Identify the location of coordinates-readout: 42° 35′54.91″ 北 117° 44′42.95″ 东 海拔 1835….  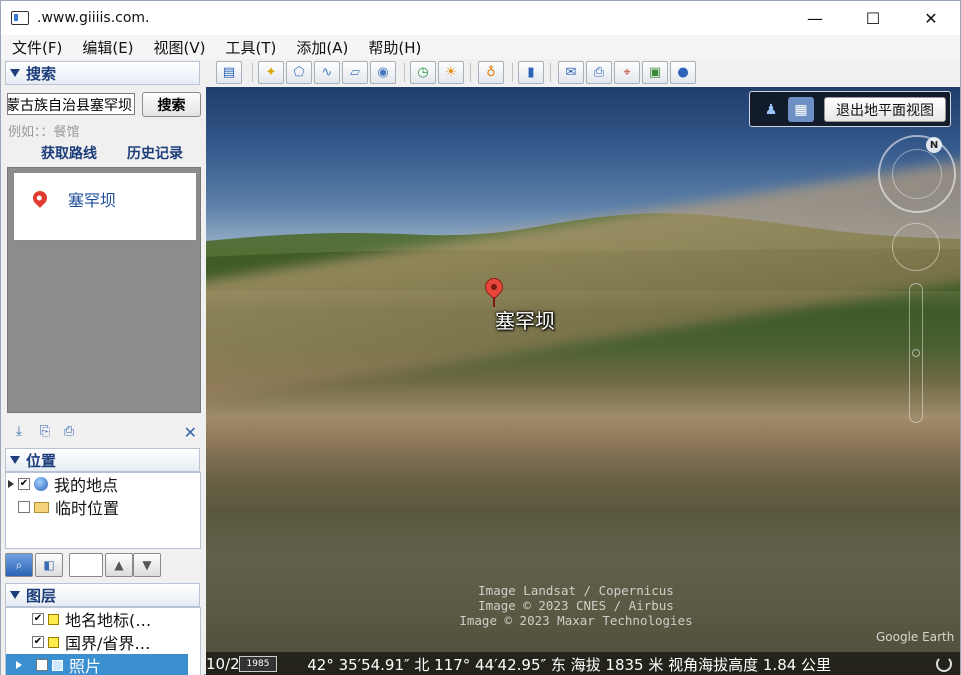
(569, 664).